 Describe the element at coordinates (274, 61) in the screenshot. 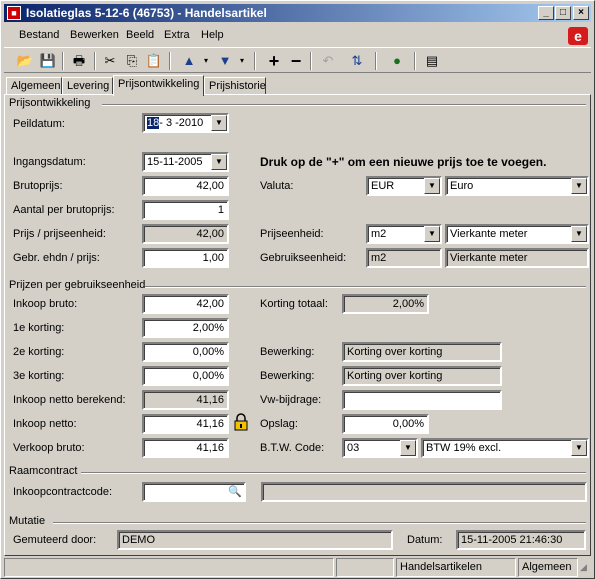

I see `add-icon: +` at that location.